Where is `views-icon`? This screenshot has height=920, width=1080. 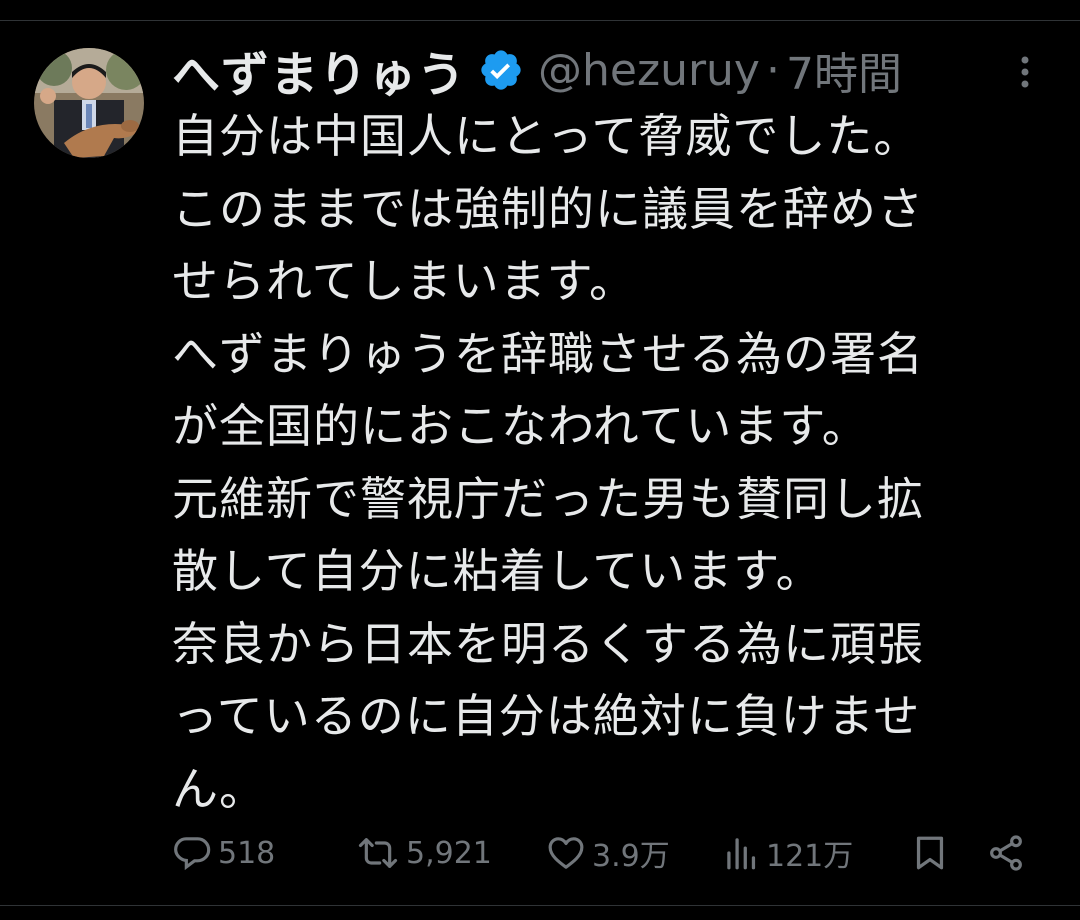 views-icon is located at coordinates (745, 853).